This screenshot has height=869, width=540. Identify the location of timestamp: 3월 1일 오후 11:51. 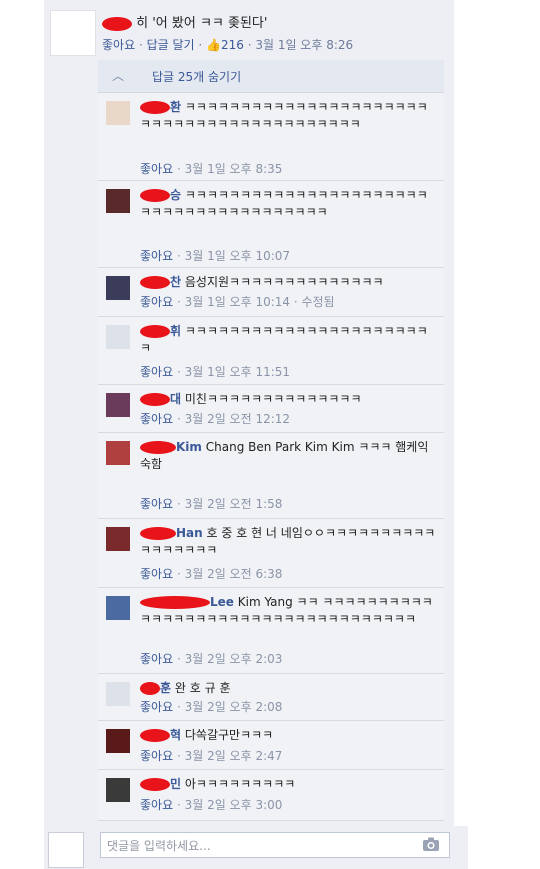
(237, 372).